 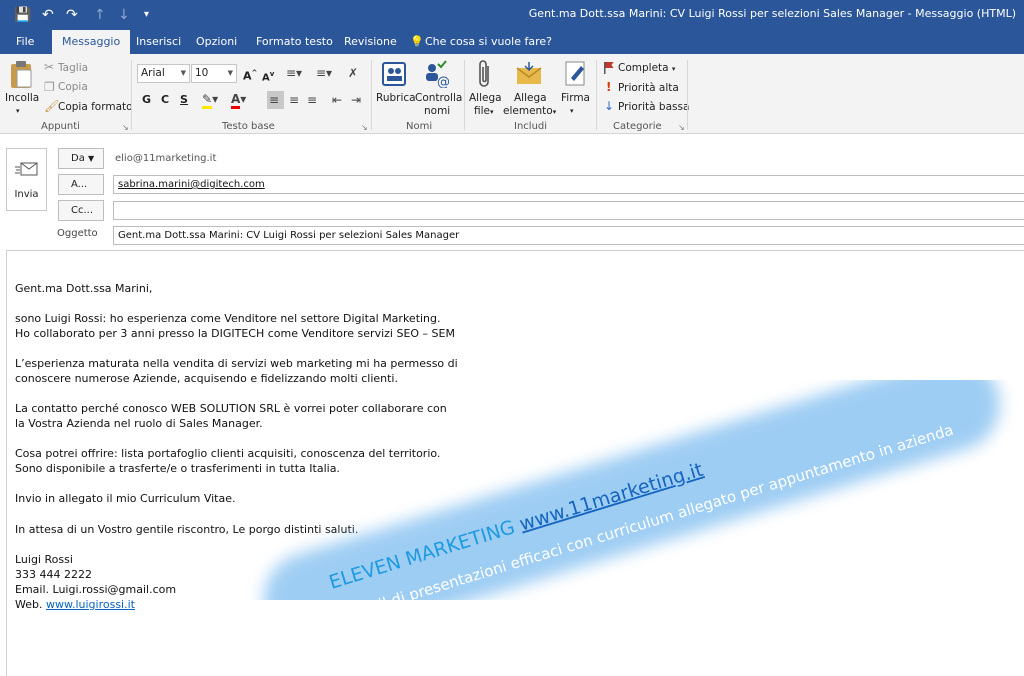 What do you see at coordinates (184, 100) in the screenshot?
I see `underline-button: S` at bounding box center [184, 100].